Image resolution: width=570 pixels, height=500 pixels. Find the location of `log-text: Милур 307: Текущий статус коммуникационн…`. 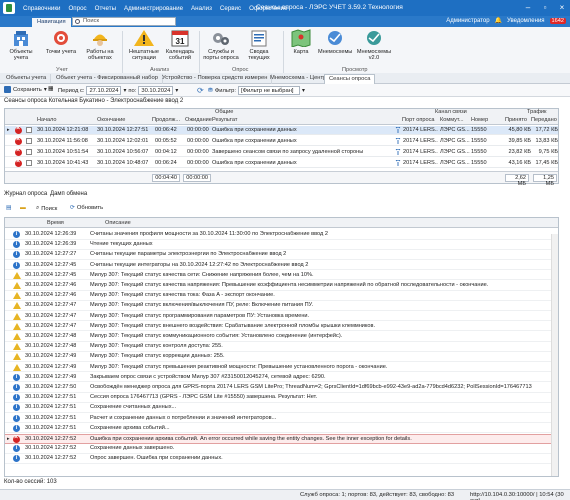

log-text: Милур 307: Текущий статус коммуникационн… is located at coordinates (216, 336).